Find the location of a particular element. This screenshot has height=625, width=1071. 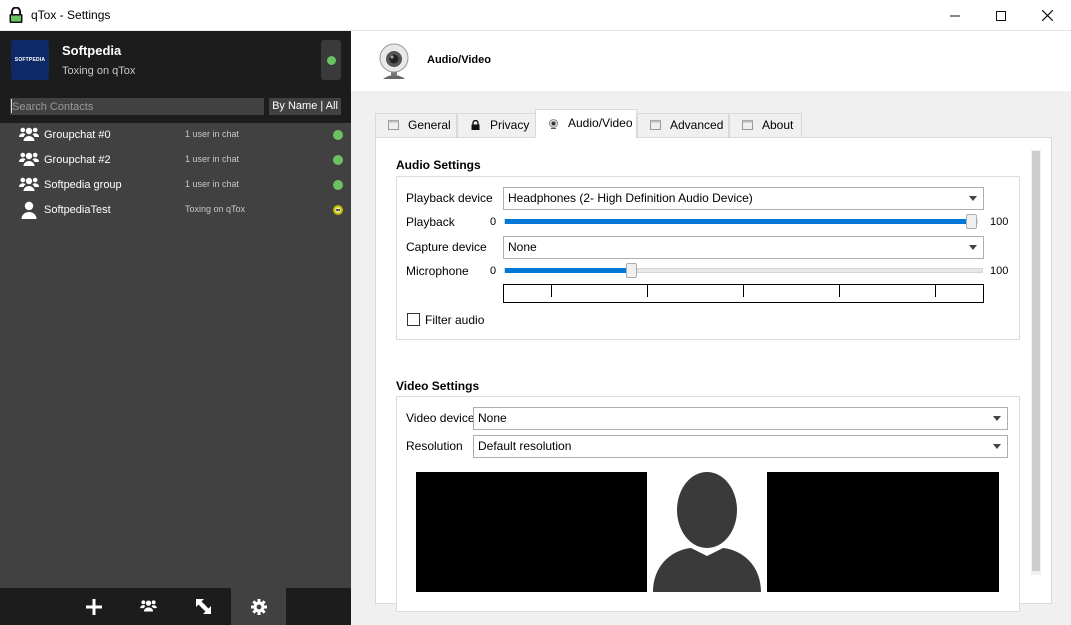

microphone-max-label: 100 is located at coordinates (999, 271).